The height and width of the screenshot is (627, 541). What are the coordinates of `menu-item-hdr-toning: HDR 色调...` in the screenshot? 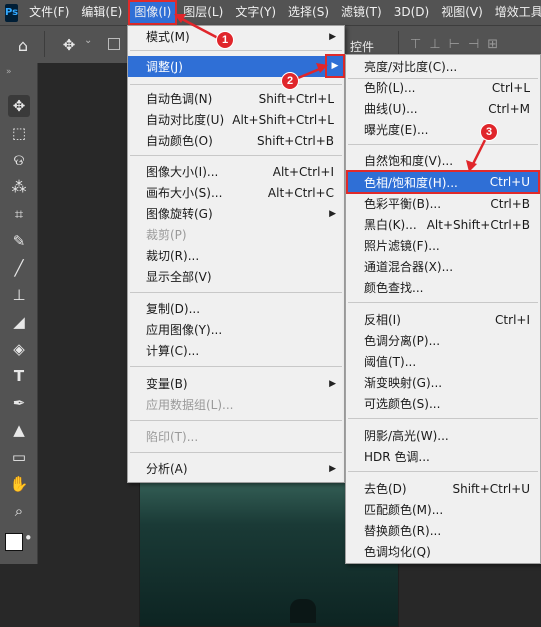 It's located at (443, 456).